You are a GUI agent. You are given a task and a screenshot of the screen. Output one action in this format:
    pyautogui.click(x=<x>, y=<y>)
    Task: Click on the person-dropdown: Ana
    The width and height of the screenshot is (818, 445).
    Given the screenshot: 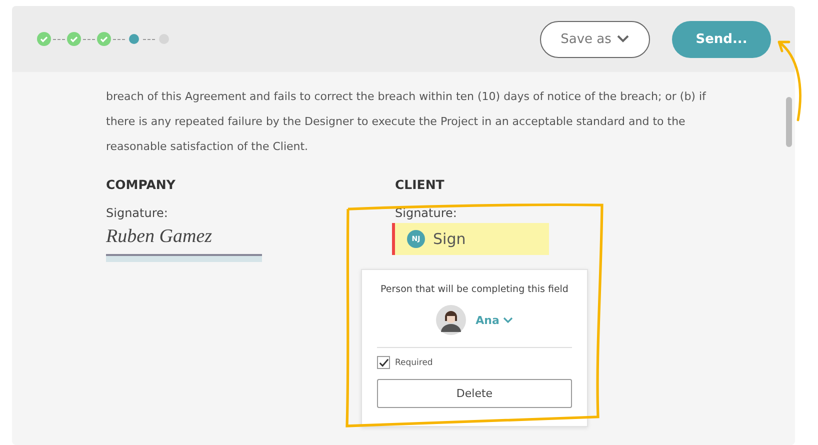 What is the action you would take?
    pyautogui.click(x=495, y=320)
    